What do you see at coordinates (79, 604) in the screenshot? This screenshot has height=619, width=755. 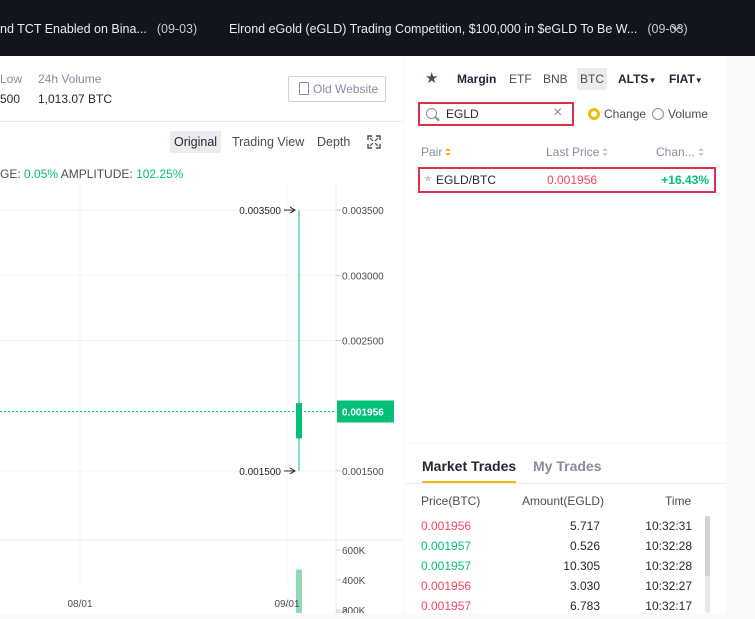 I see `x-tick-label: 08/01` at bounding box center [79, 604].